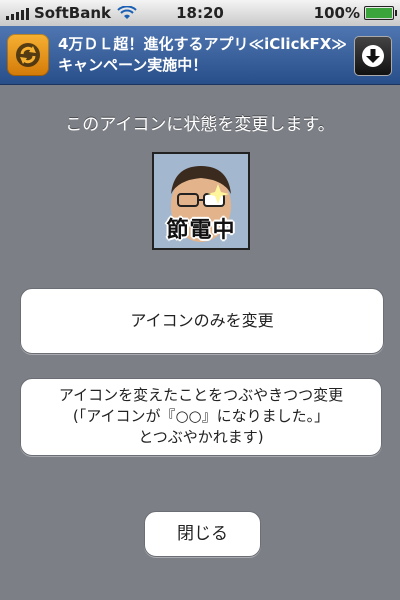 The height and width of the screenshot is (600, 400). I want to click on battery-percent: 100%, so click(336, 13).